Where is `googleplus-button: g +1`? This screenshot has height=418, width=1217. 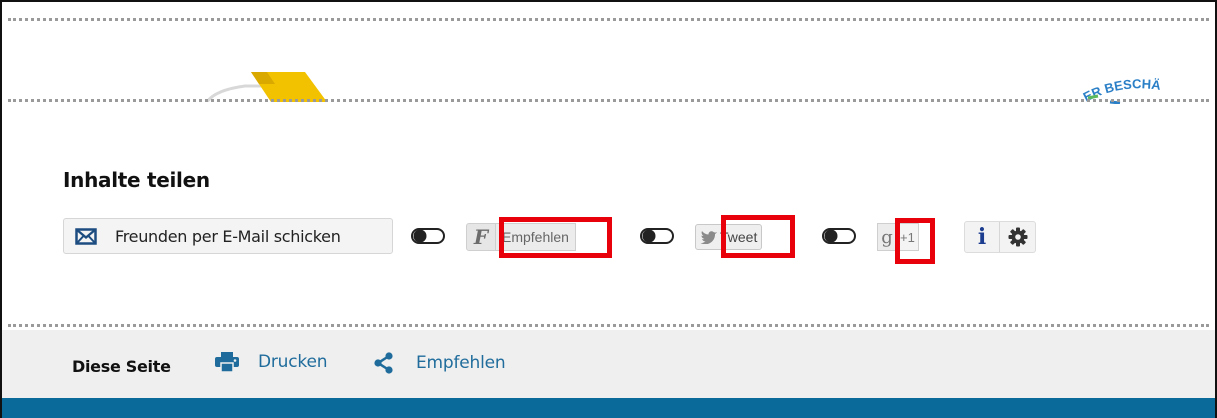 googleplus-button: g +1 is located at coordinates (907, 237).